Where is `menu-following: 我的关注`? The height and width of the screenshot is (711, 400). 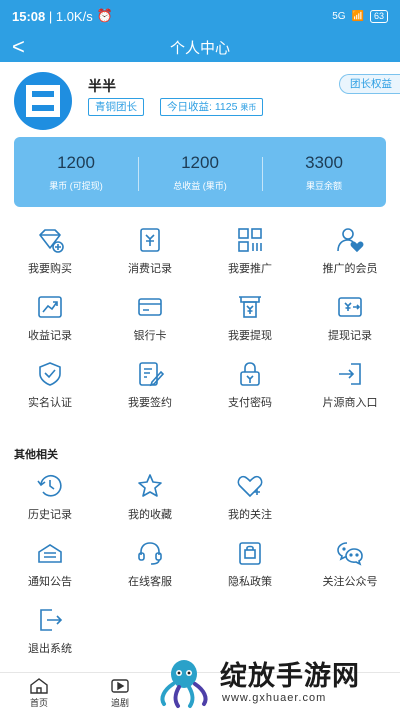
menu-following: 我的关注 is located at coordinates (250, 501).